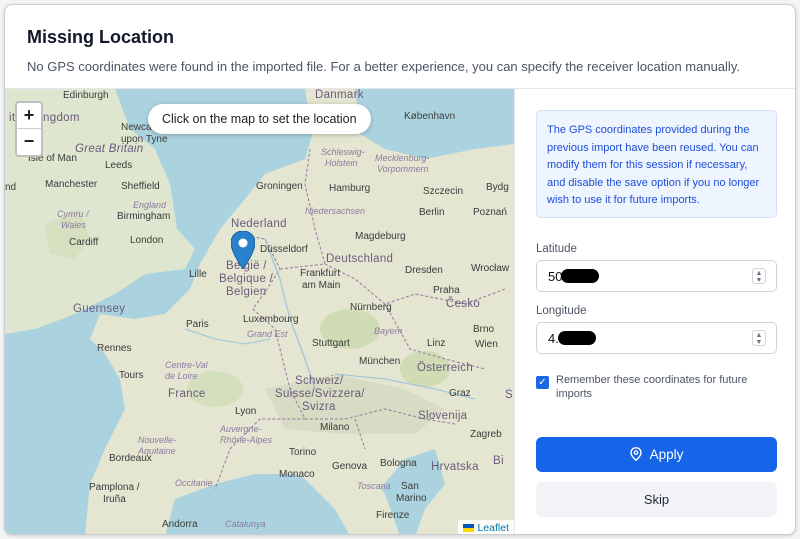 Image resolution: width=800 pixels, height=539 pixels. I want to click on map-label: Slovenija, so click(443, 416).